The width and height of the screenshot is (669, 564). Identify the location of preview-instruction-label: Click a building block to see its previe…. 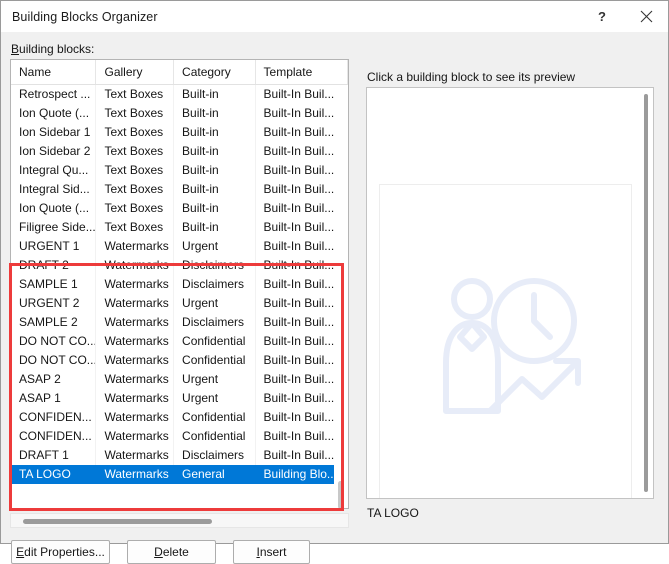
(471, 77).